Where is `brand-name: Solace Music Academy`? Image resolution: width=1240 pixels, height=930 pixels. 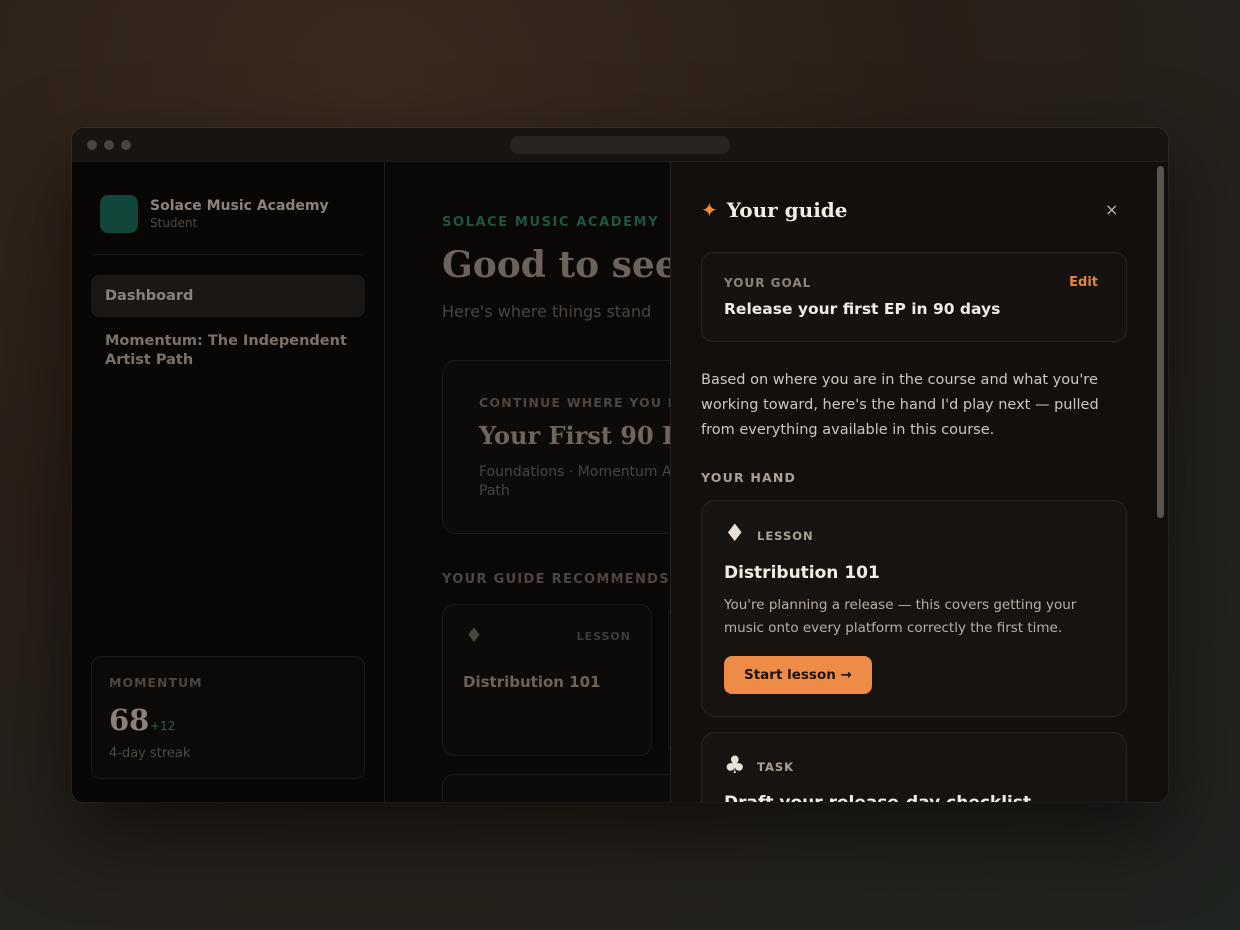 brand-name: Solace Music Academy is located at coordinates (239, 206).